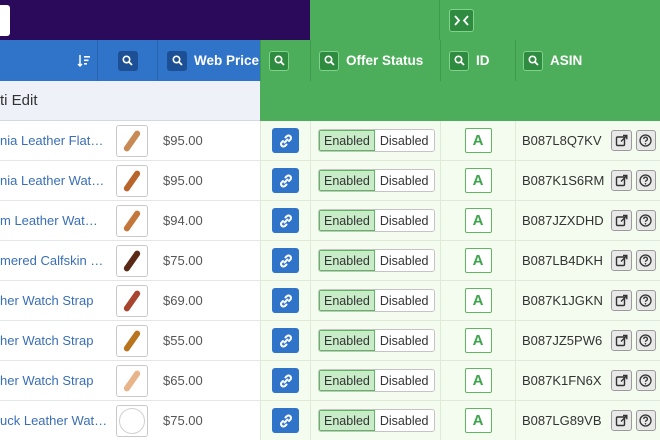 The image size is (660, 440). What do you see at coordinates (533, 60) in the screenshot?
I see `search-asin-button` at bounding box center [533, 60].